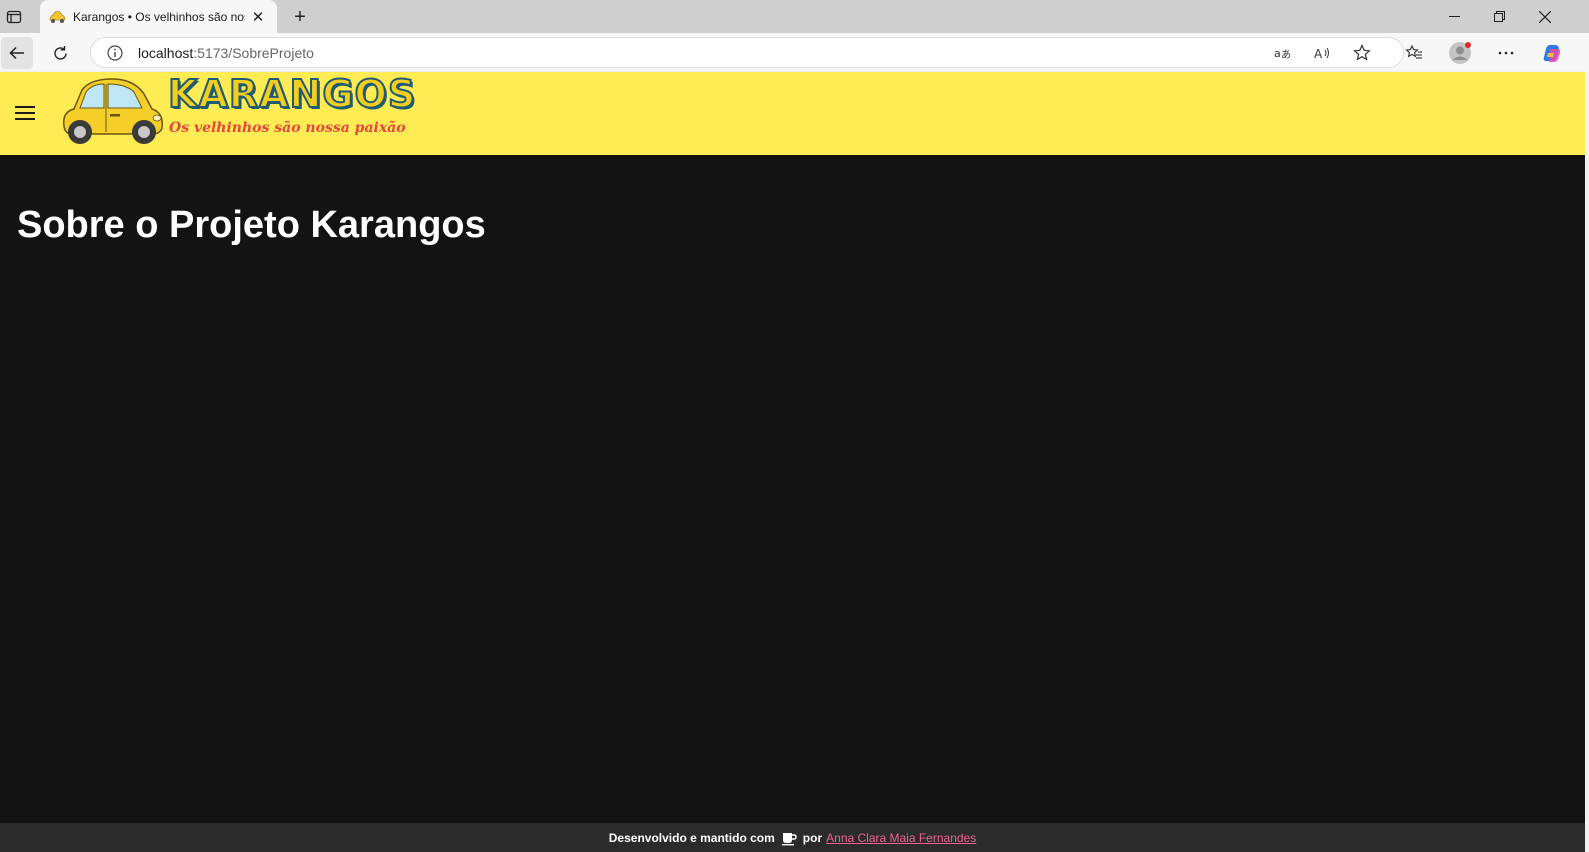 The image size is (1589, 852). What do you see at coordinates (166, 53) in the screenshot?
I see `url-host: localhost` at bounding box center [166, 53].